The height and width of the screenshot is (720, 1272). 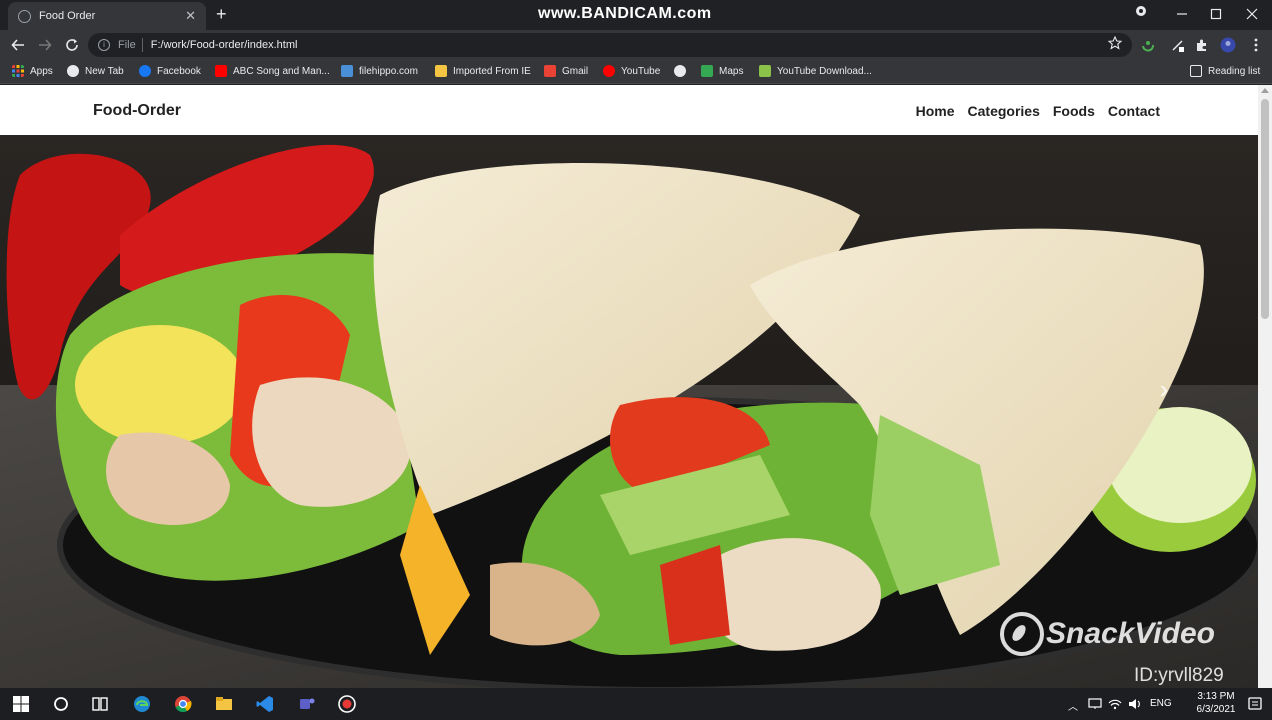 What do you see at coordinates (1265, 209) in the screenshot?
I see `scrollbar-thumb` at bounding box center [1265, 209].